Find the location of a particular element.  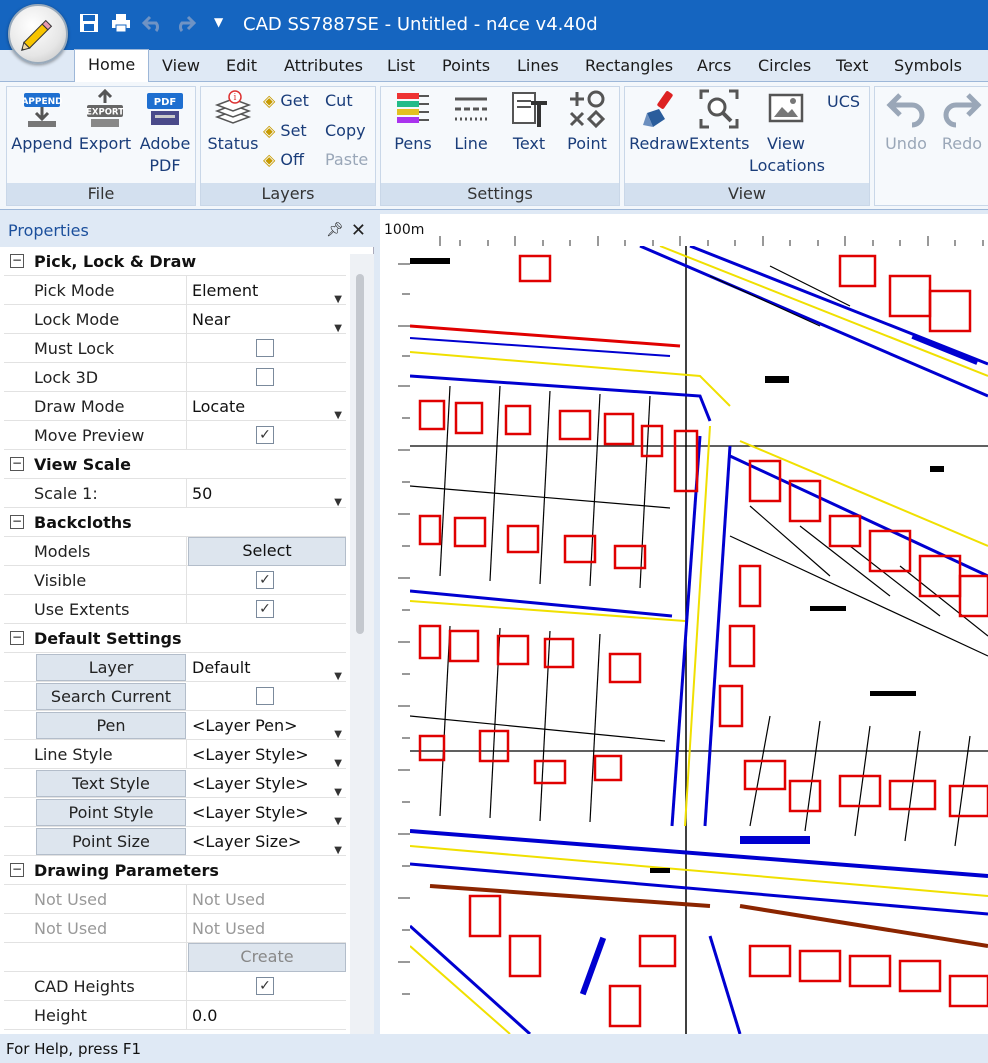

undo-quick-icon is located at coordinates (152, 23).